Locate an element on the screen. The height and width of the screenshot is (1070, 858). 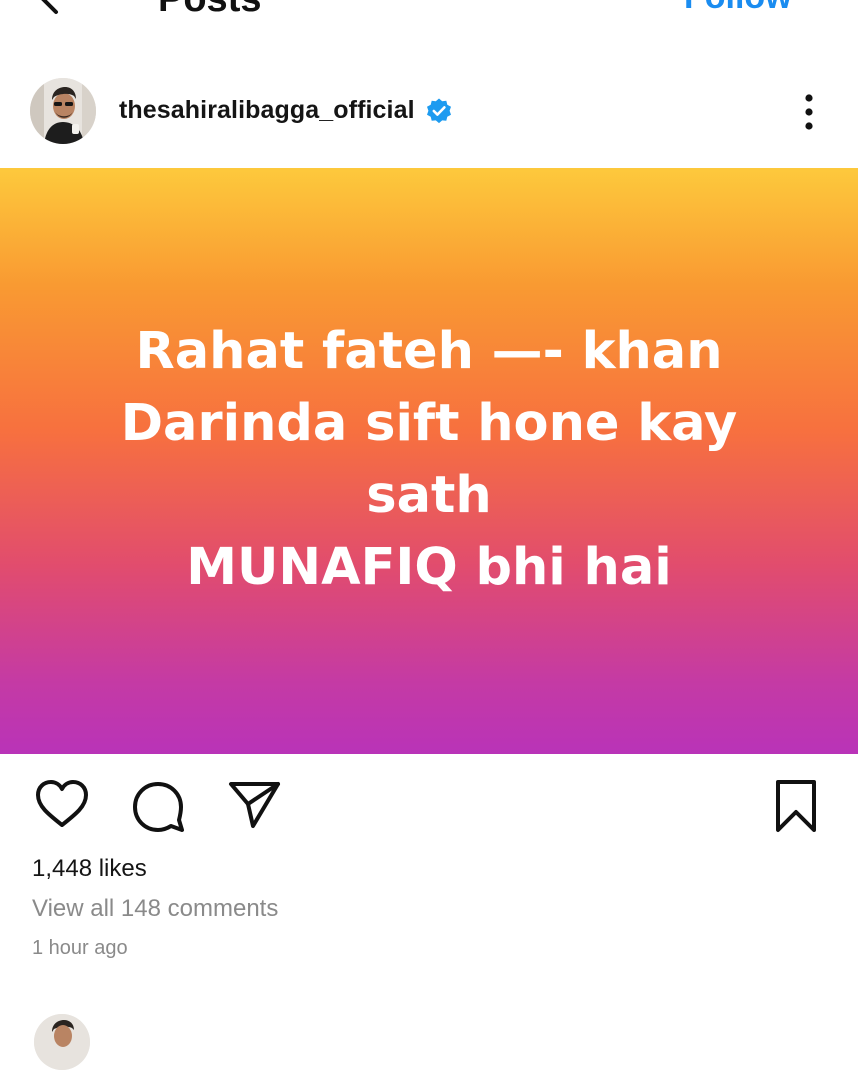
comment-icon is located at coordinates (159, 806).